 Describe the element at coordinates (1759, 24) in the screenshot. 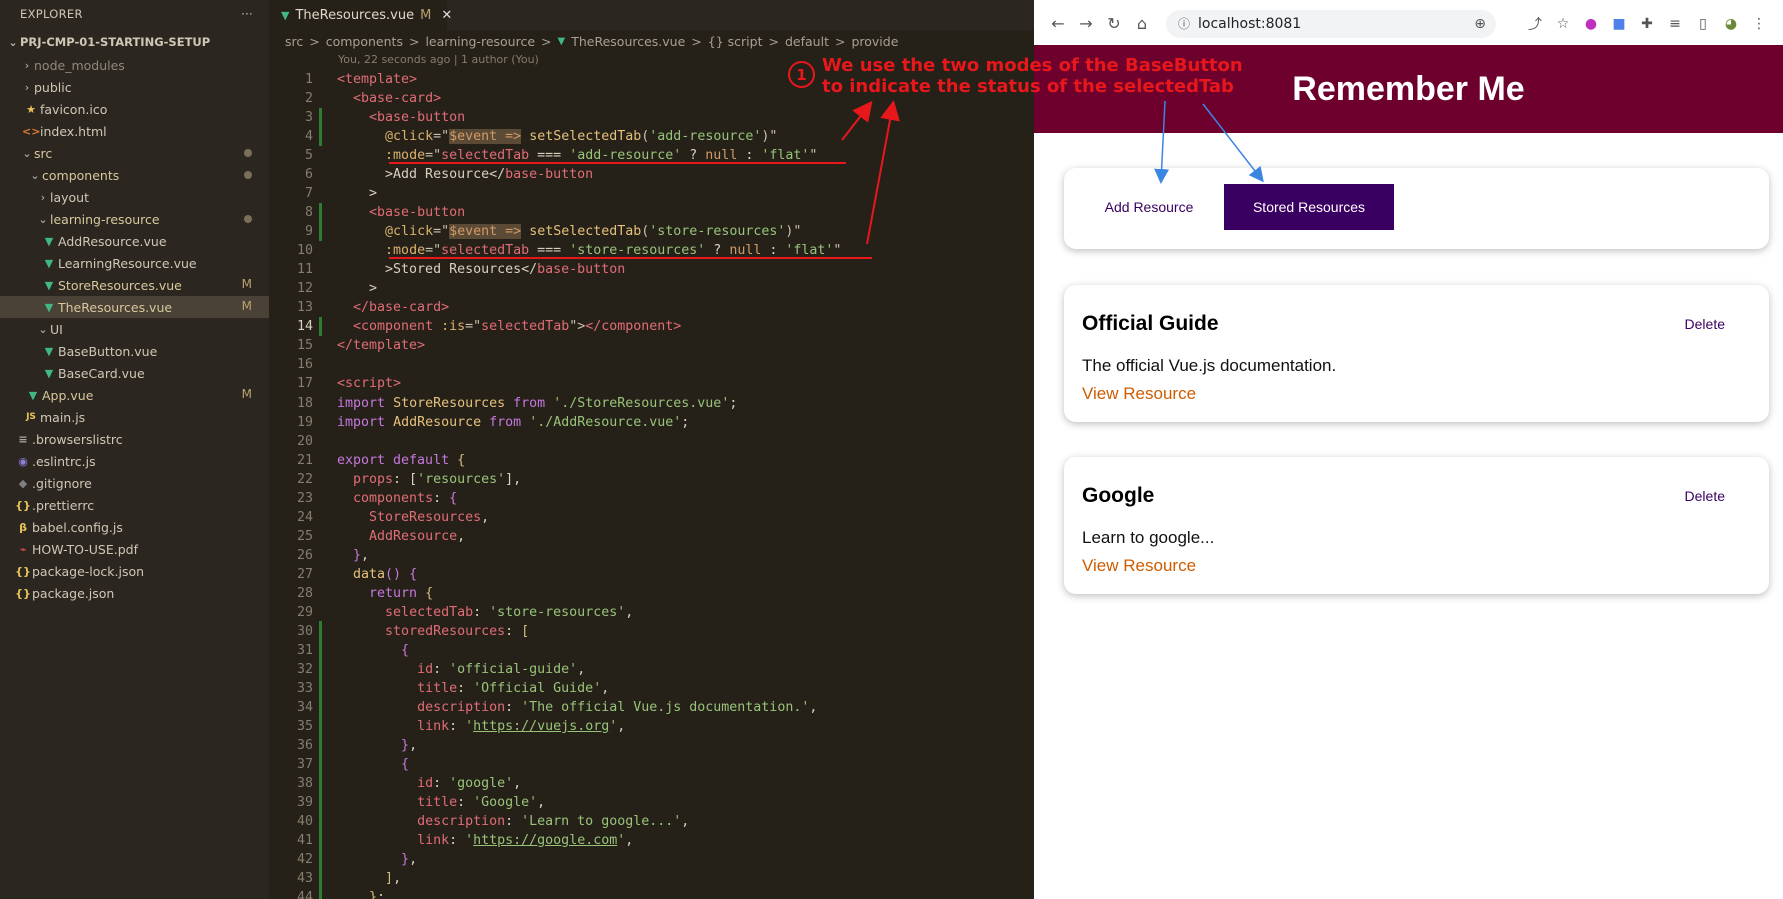

I see `menu-icon: ⋮` at that location.